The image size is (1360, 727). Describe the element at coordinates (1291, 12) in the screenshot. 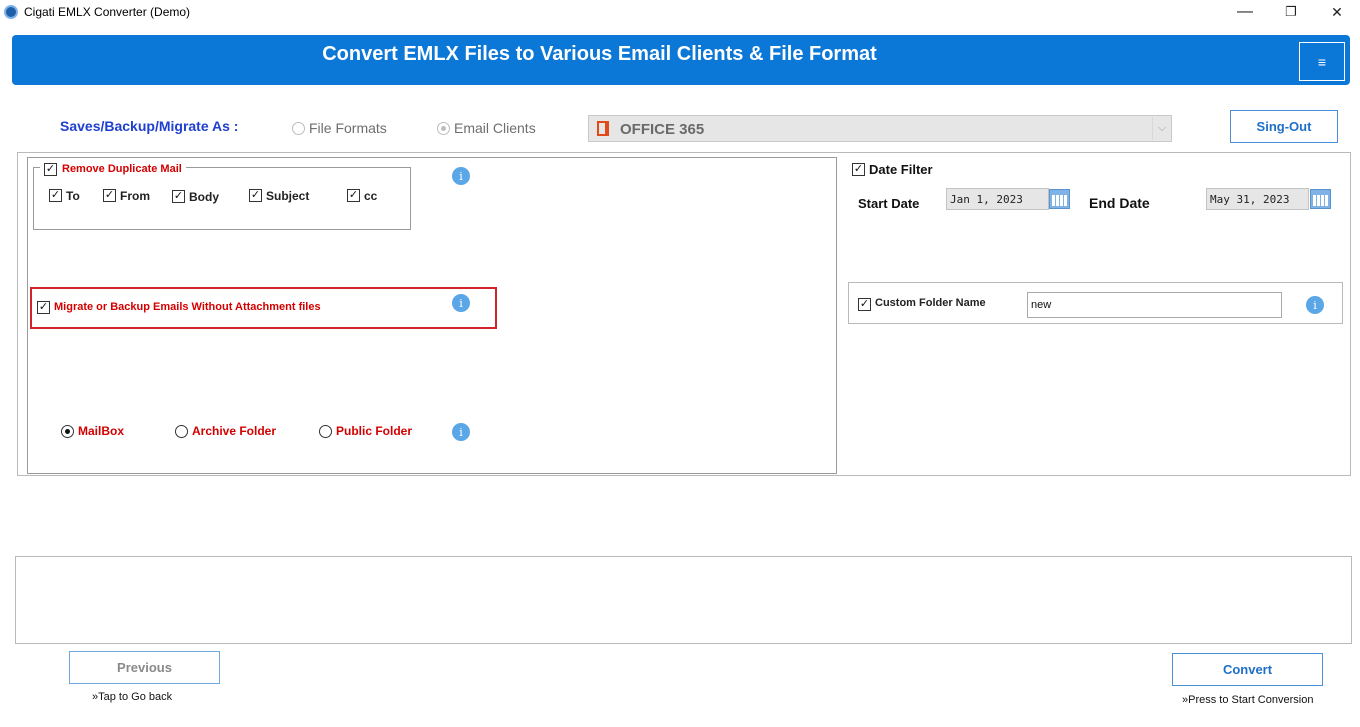

I see `restore-button: ❐` at that location.